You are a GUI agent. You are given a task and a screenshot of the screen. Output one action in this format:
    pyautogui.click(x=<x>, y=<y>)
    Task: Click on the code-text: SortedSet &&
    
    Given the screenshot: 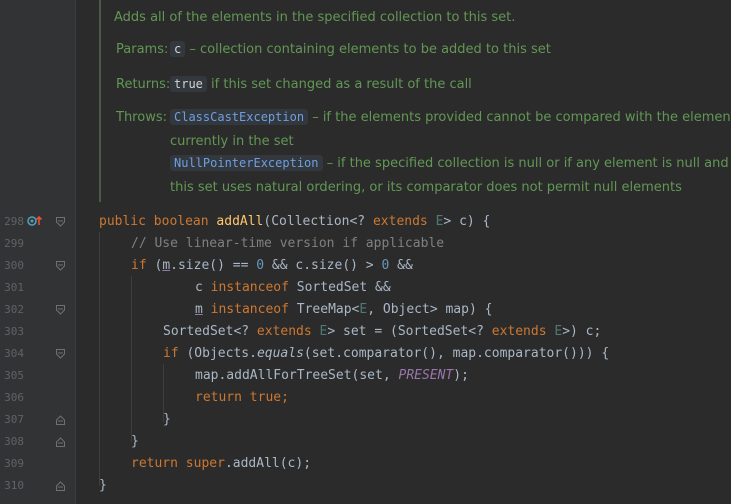 What is the action you would take?
    pyautogui.click(x=339, y=287)
    